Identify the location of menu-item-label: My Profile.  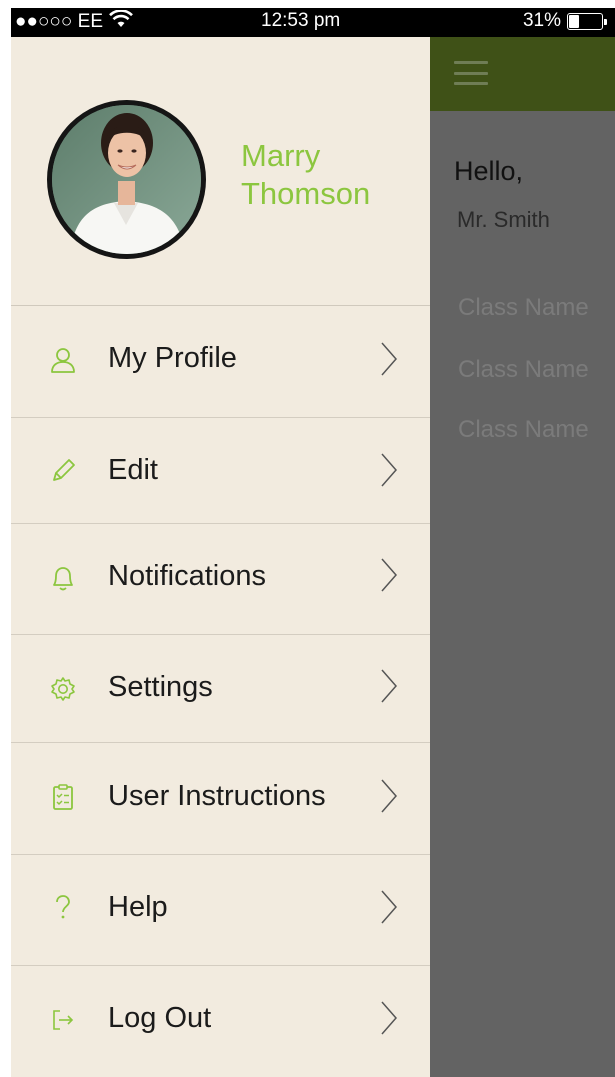
(172, 358).